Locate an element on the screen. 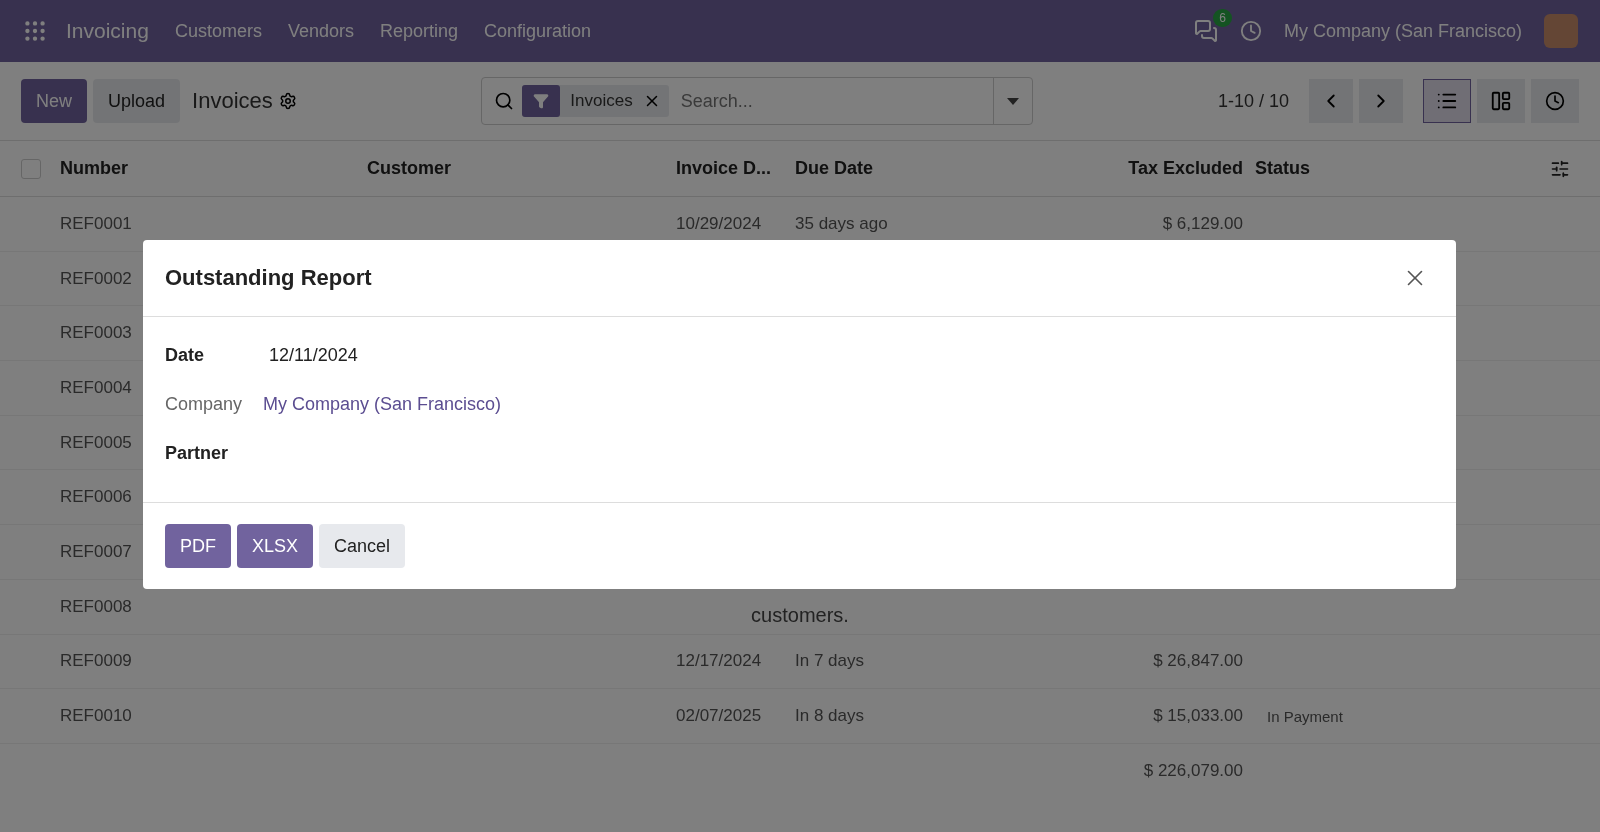 The height and width of the screenshot is (832, 1600). table-cell: $ 26,847.00 is located at coordinates (1198, 661).